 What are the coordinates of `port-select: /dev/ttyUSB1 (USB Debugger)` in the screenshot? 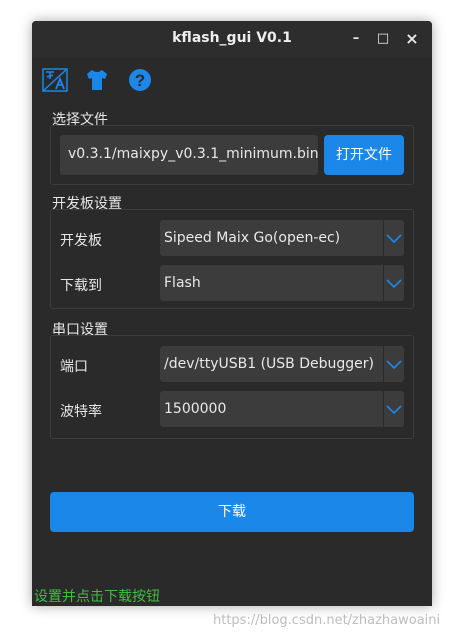 It's located at (282, 364).